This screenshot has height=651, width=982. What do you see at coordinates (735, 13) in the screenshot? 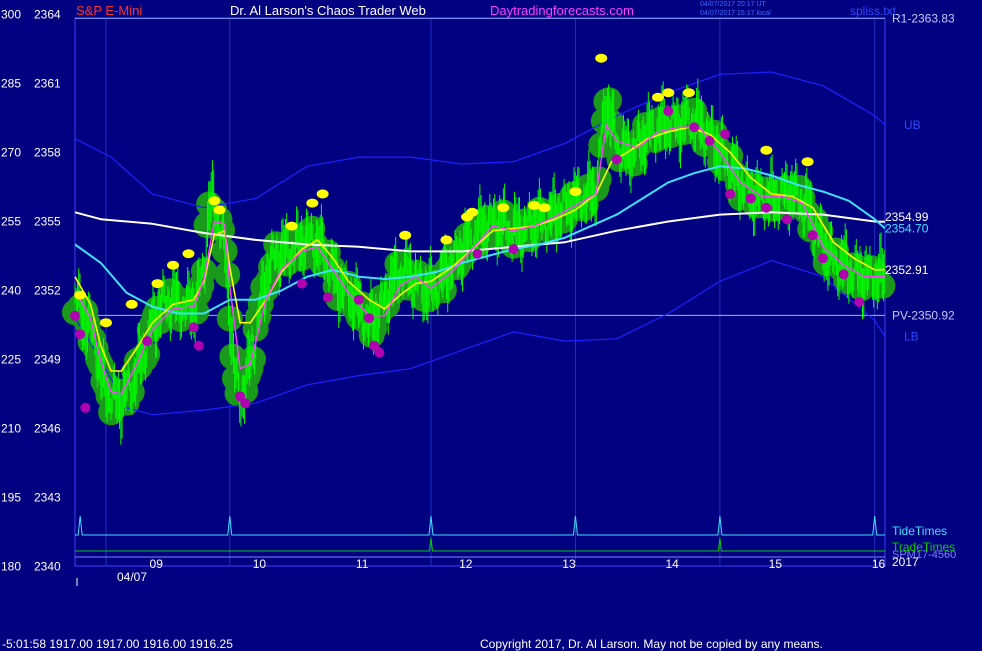
I see `timestamp-local: 04/07/2017 15:17 local` at bounding box center [735, 13].